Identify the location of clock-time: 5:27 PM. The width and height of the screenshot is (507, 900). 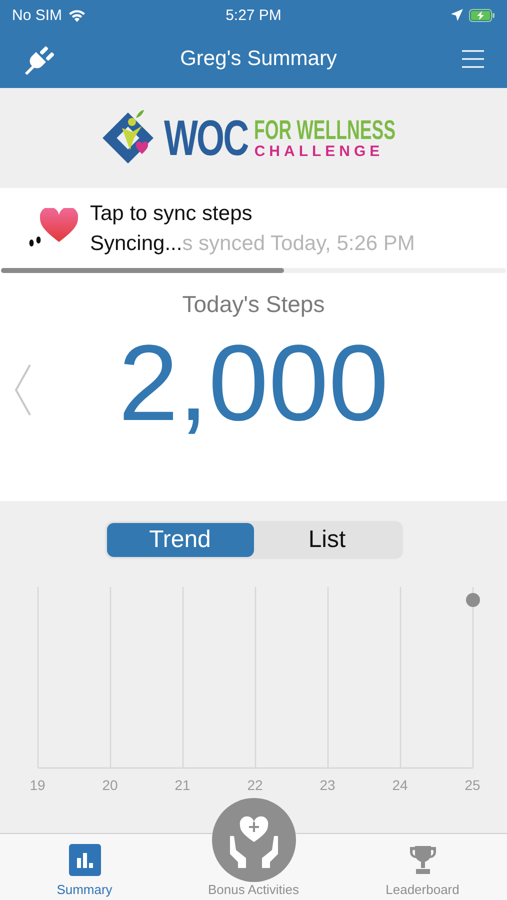
(253, 15).